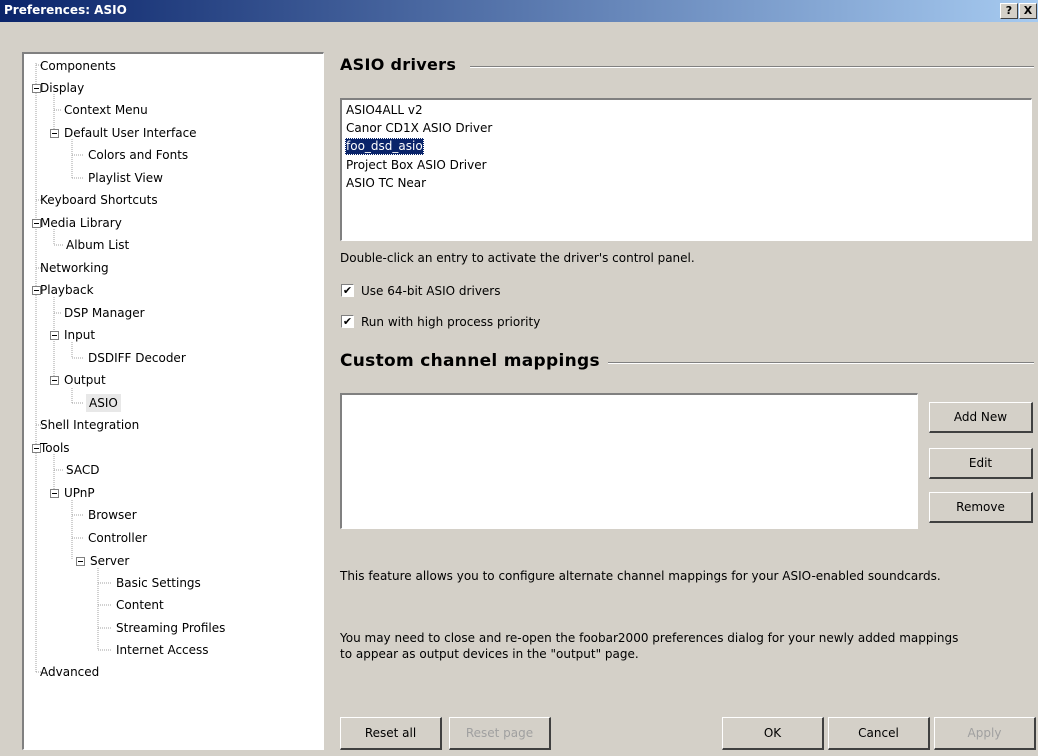 Image resolution: width=1038 pixels, height=756 pixels. I want to click on list-item: ASIO4ALL v2, so click(384, 110).